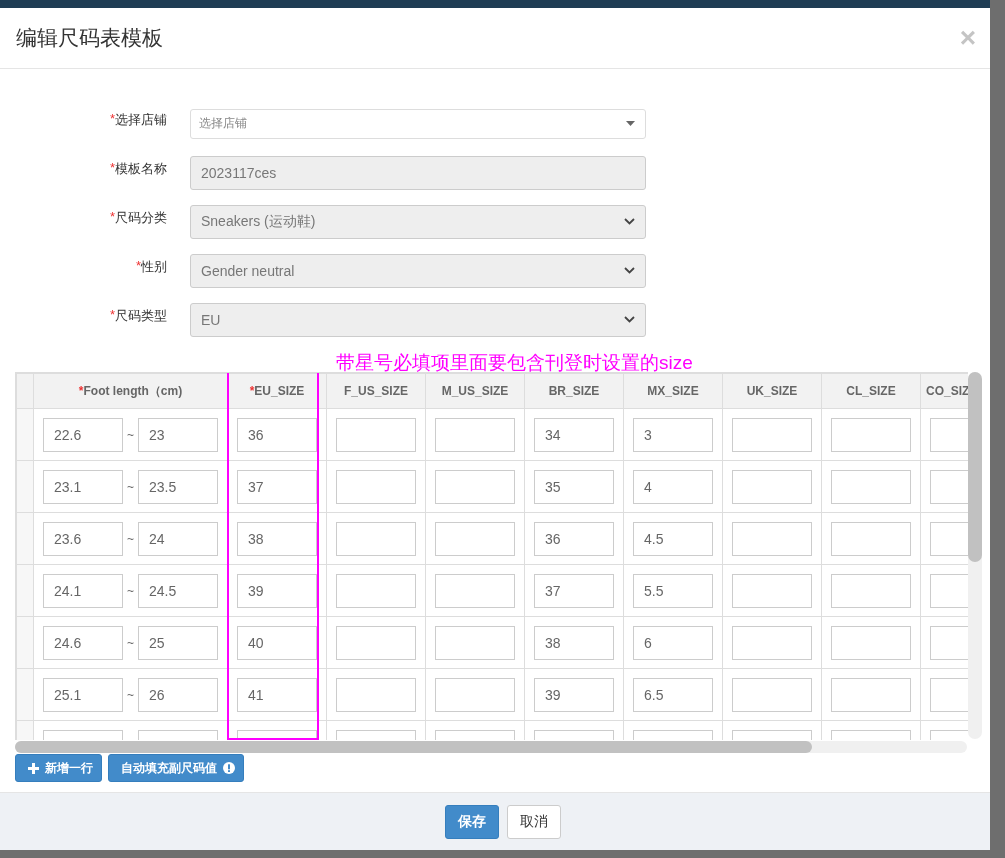  I want to click on input-field: 40, so click(277, 642).